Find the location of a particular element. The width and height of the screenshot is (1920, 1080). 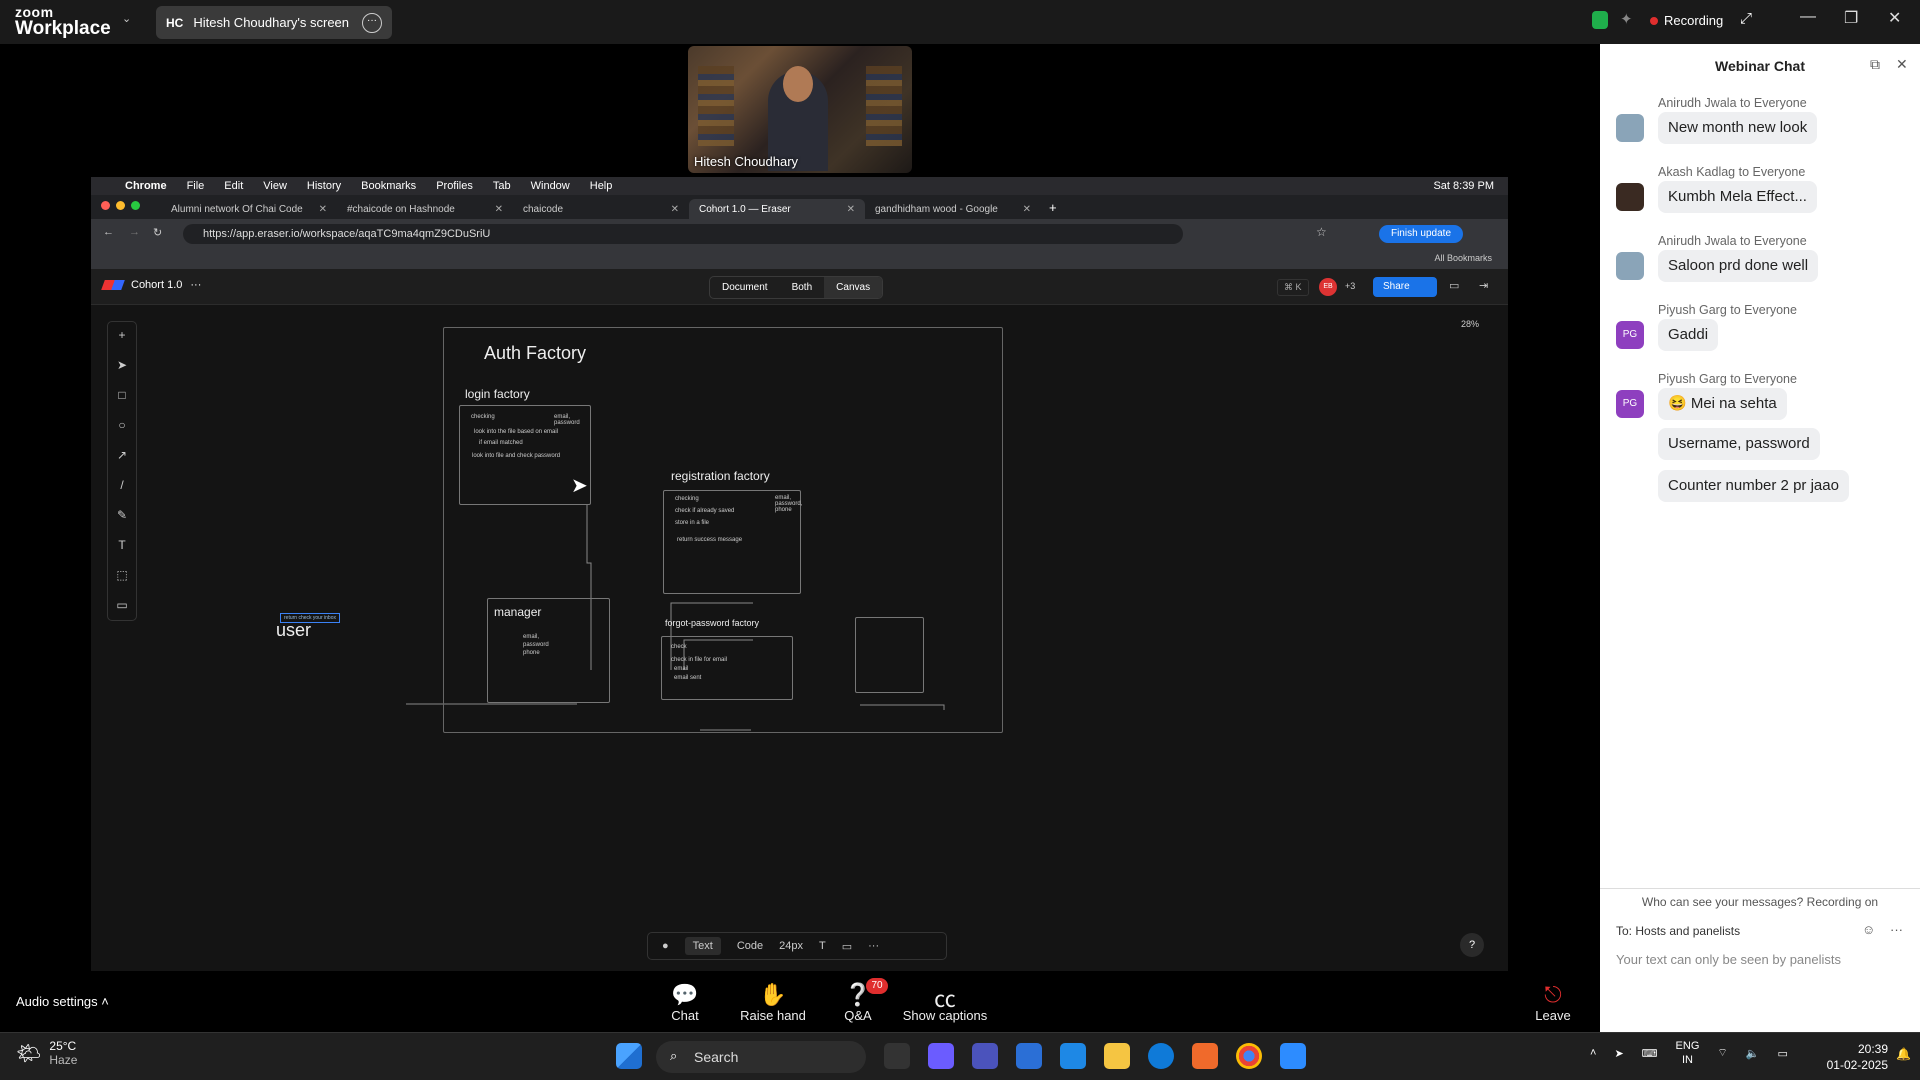

color-picker-icon: ● is located at coordinates (665, 946).